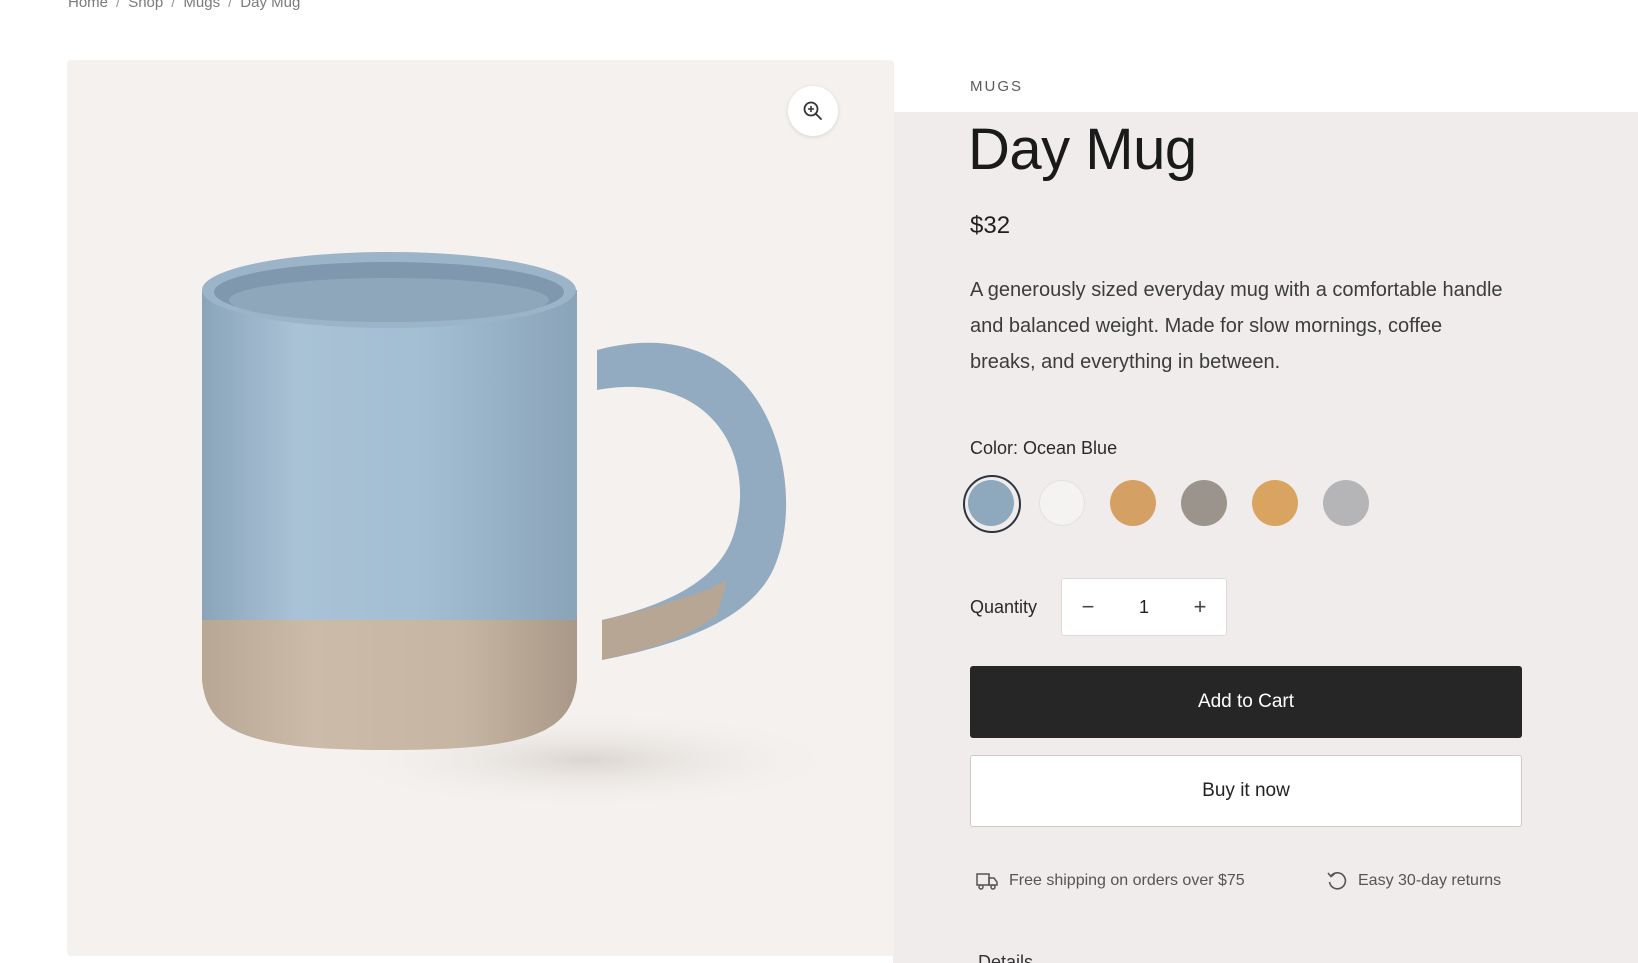 This screenshot has width=1638, height=963. I want to click on breadcrumb-home: Home, so click(88, 5).